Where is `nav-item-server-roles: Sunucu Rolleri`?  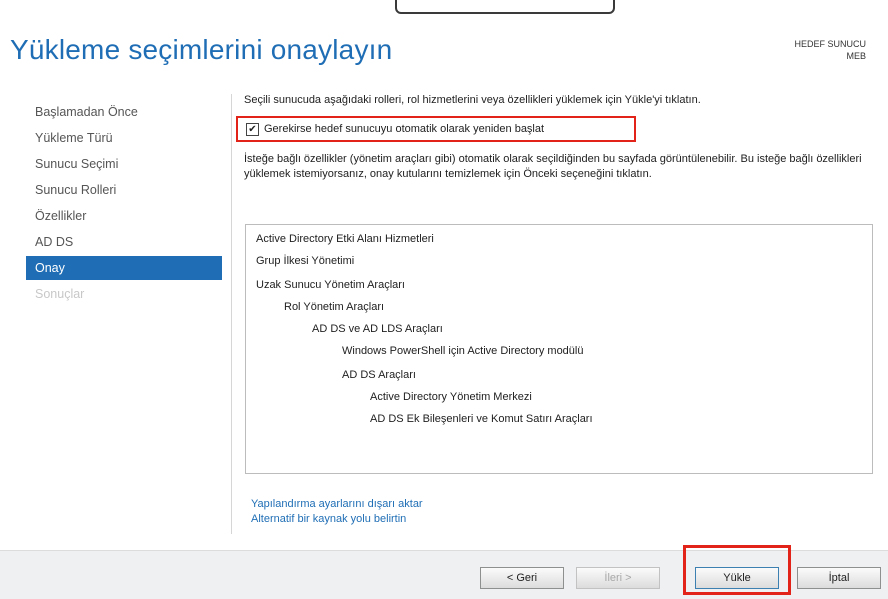 nav-item-server-roles: Sunucu Rolleri is located at coordinates (124, 190).